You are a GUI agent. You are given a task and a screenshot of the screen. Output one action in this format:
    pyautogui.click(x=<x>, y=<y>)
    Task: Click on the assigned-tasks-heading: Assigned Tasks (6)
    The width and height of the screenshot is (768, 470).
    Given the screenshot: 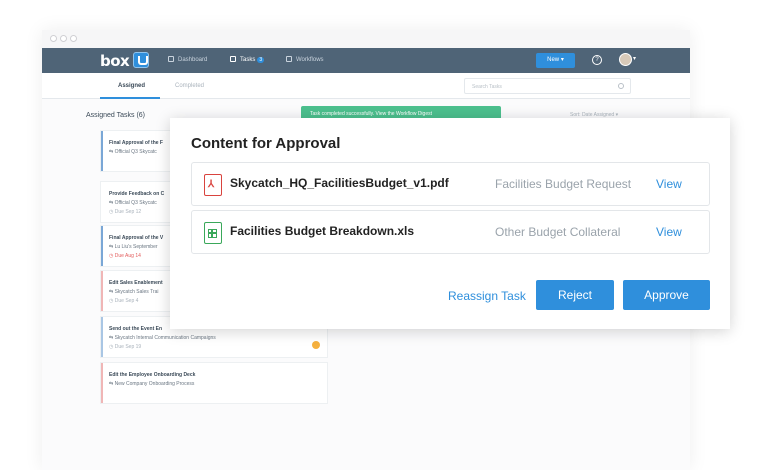 What is the action you would take?
    pyautogui.click(x=116, y=115)
    